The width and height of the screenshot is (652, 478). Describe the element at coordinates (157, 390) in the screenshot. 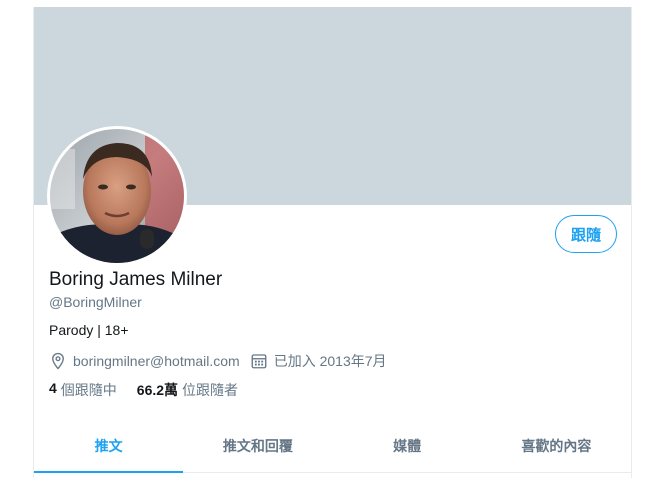

I see `followers-count: 66.2萬` at that location.